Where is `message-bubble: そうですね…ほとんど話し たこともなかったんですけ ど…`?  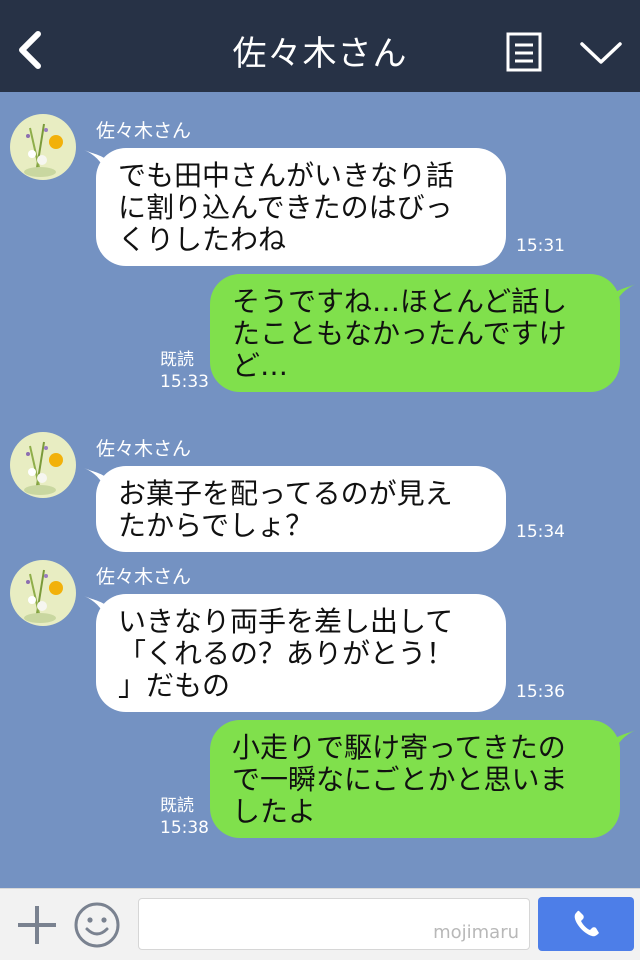 message-bubble: そうですね…ほとんど話し たこともなかったんですけ ど… is located at coordinates (415, 333).